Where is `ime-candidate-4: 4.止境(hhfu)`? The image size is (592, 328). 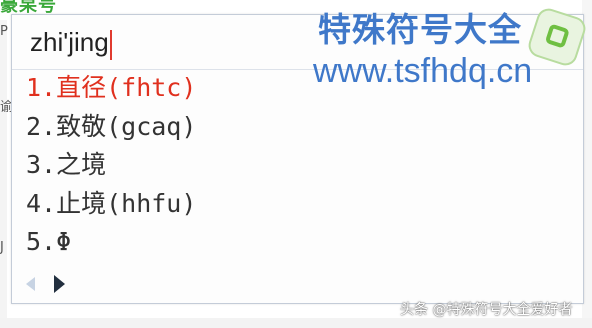
ime-candidate-4: 4.止境(hhfu) is located at coordinates (111, 204).